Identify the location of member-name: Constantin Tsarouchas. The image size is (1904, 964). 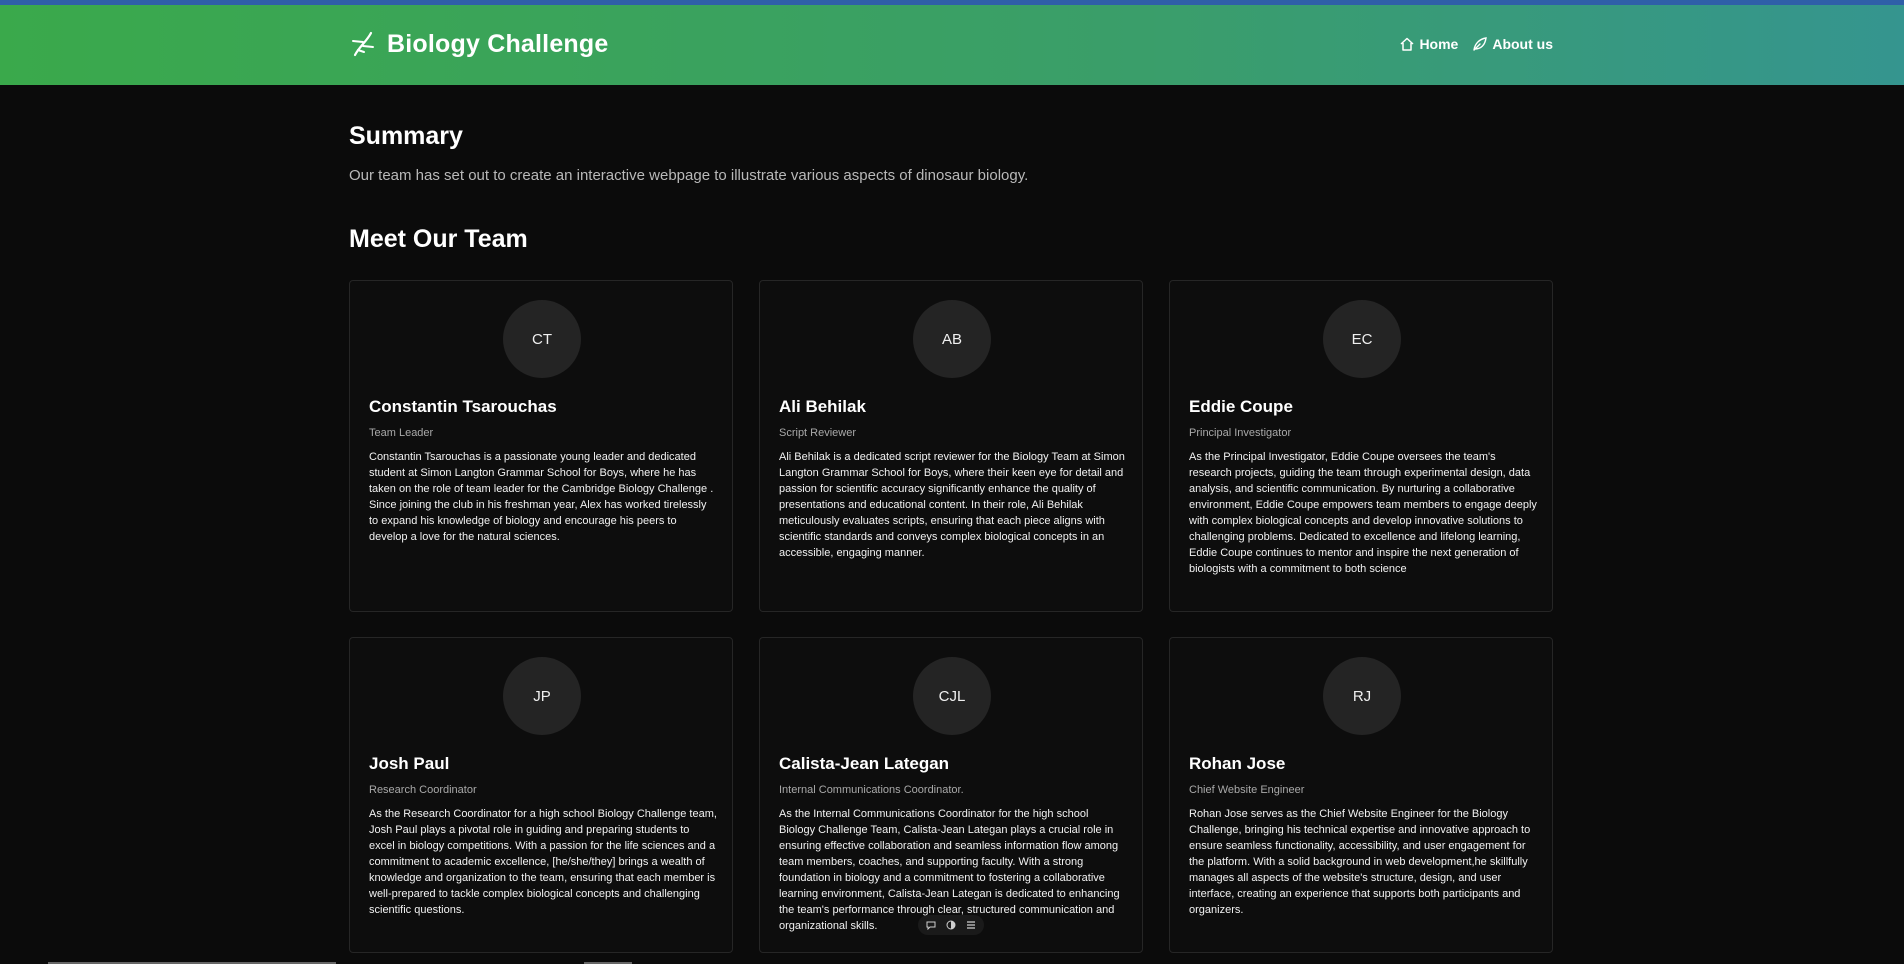
(463, 406).